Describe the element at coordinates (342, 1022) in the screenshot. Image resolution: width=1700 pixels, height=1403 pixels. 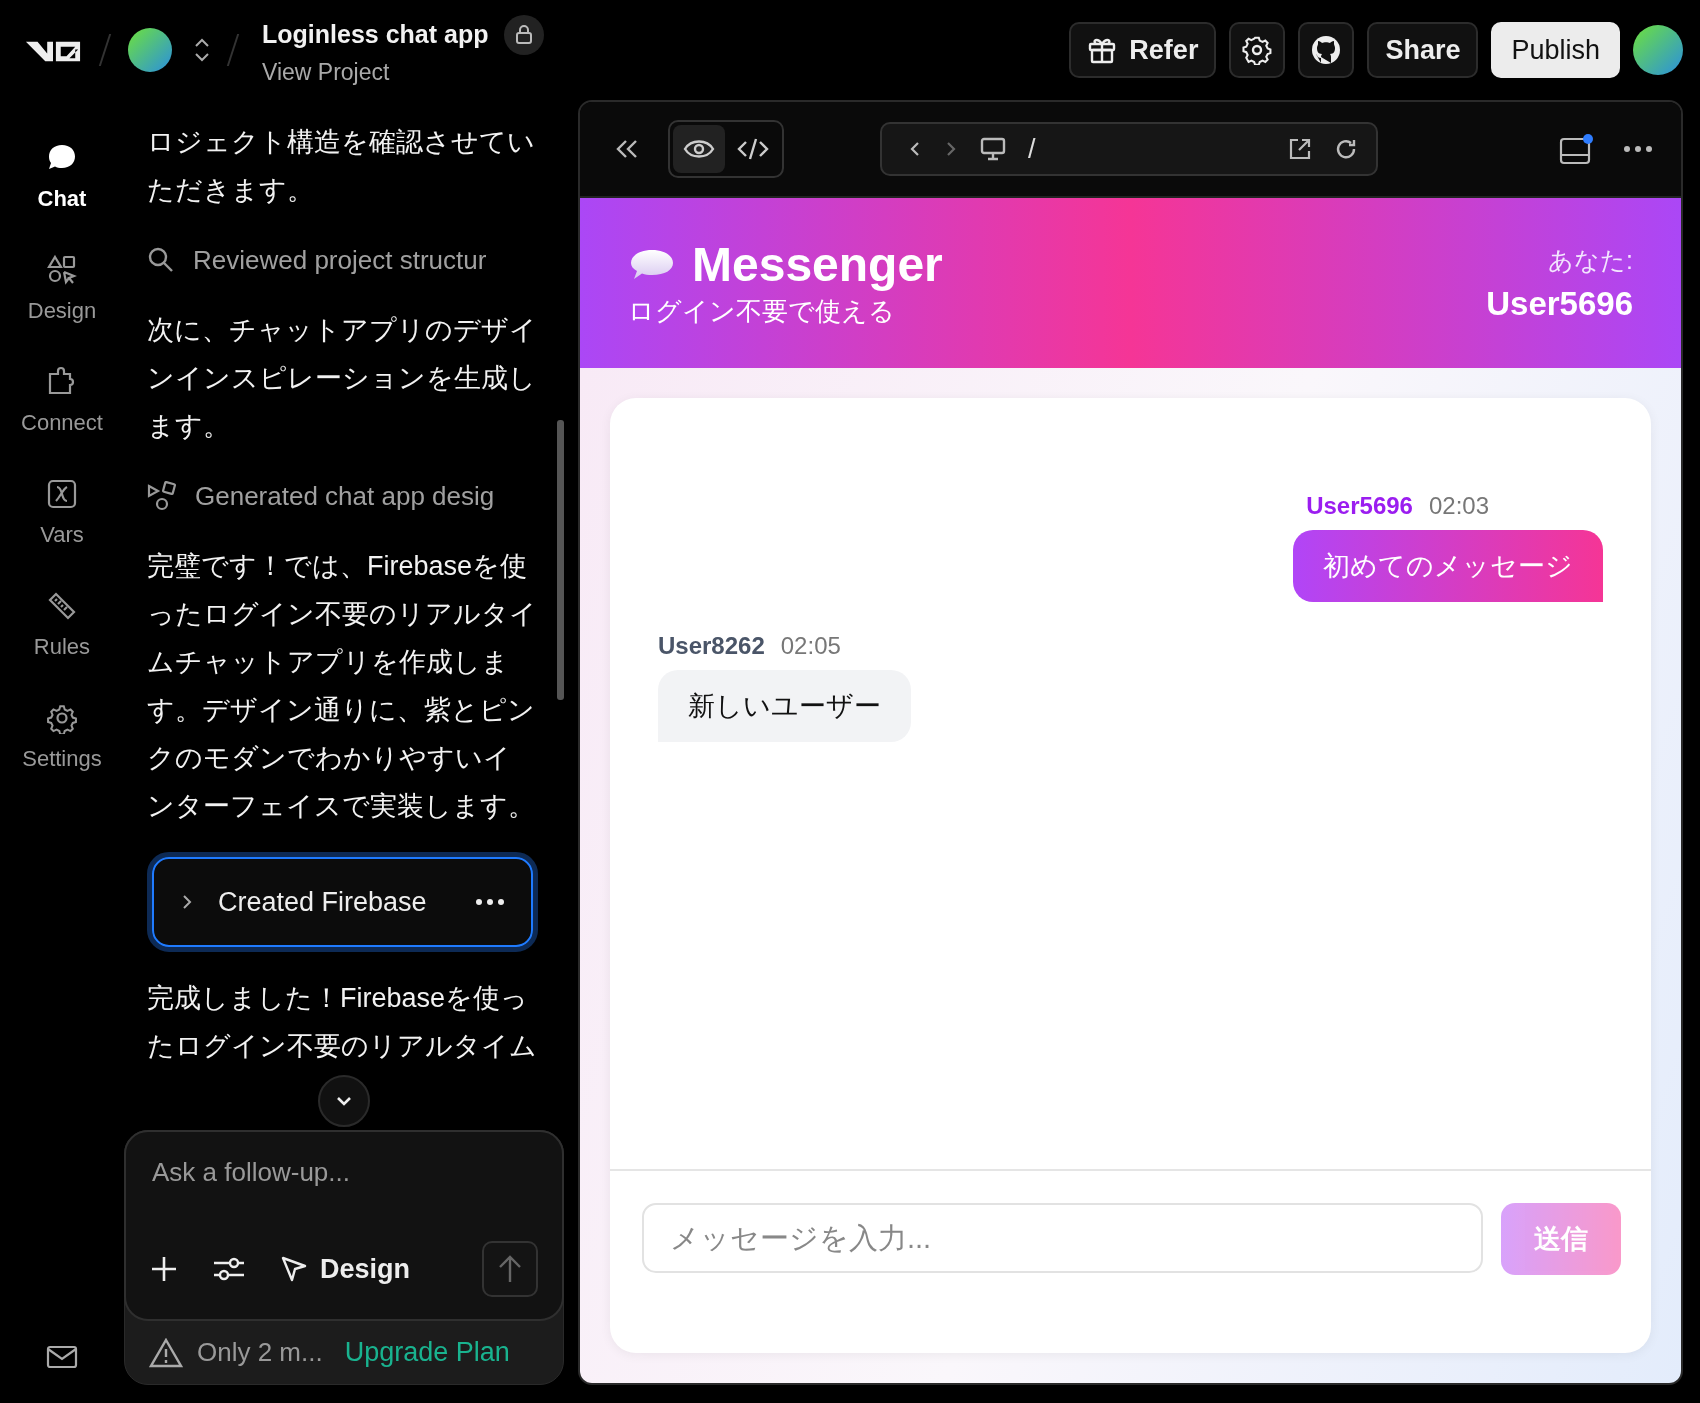
I see `assistant-message: 完成しました！Firebaseを使ったログイン不要のリアルタイム` at that location.